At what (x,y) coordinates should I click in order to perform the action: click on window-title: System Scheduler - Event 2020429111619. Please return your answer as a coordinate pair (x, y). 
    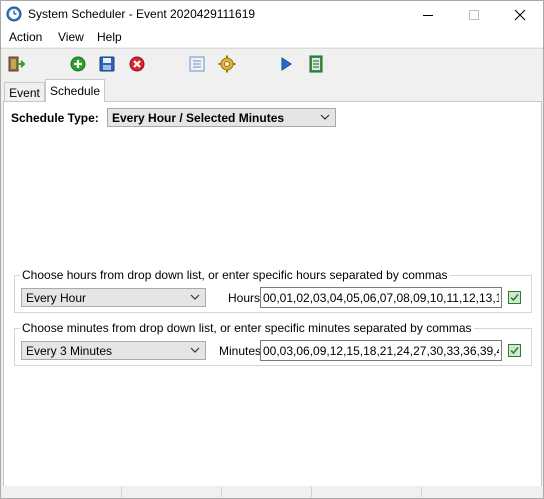
    Looking at the image, I should click on (142, 14).